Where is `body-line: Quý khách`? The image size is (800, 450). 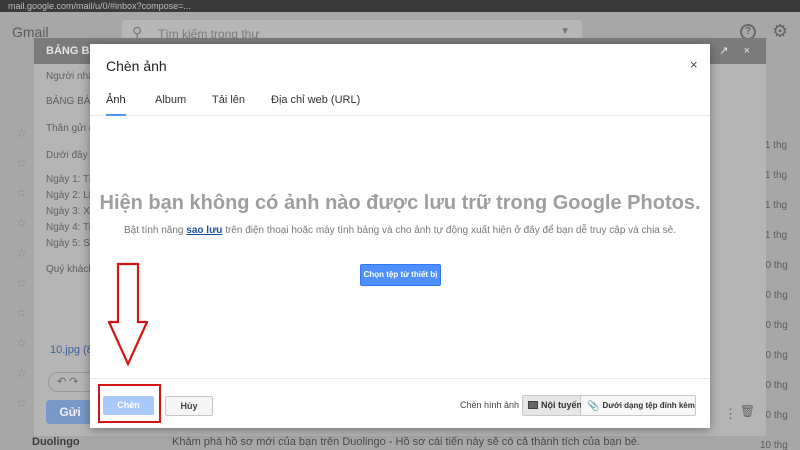
body-line: Quý khách is located at coordinates (70, 269).